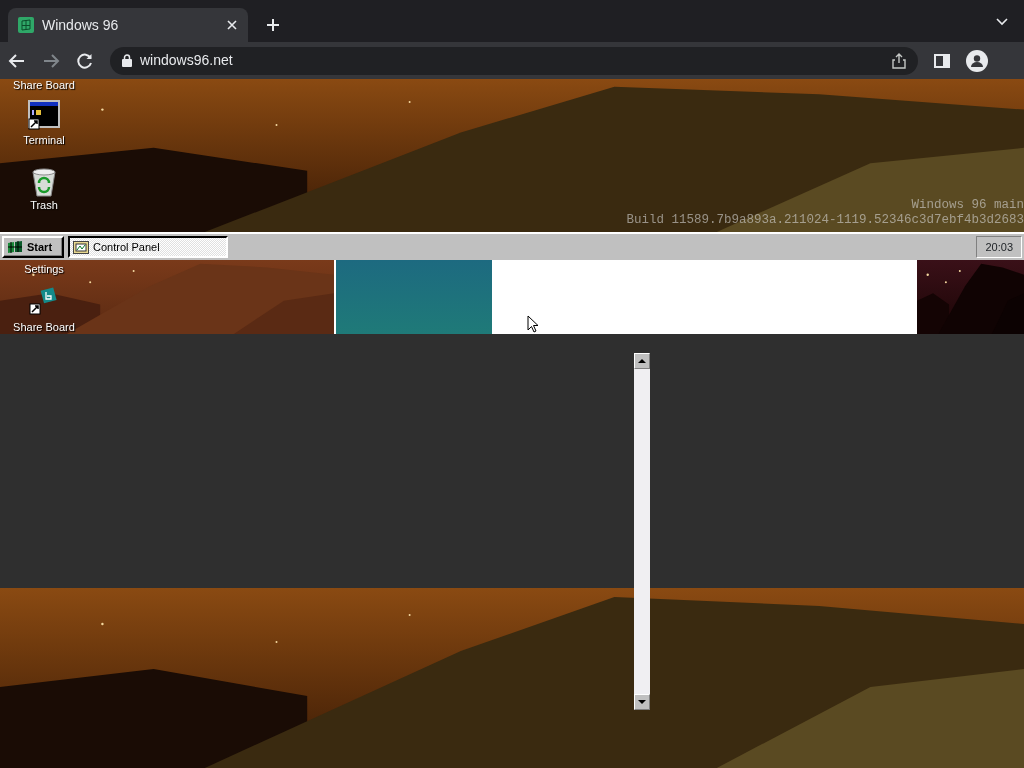 This screenshot has height=768, width=1024. Describe the element at coordinates (26, 25) in the screenshot. I see `site-icon` at that location.